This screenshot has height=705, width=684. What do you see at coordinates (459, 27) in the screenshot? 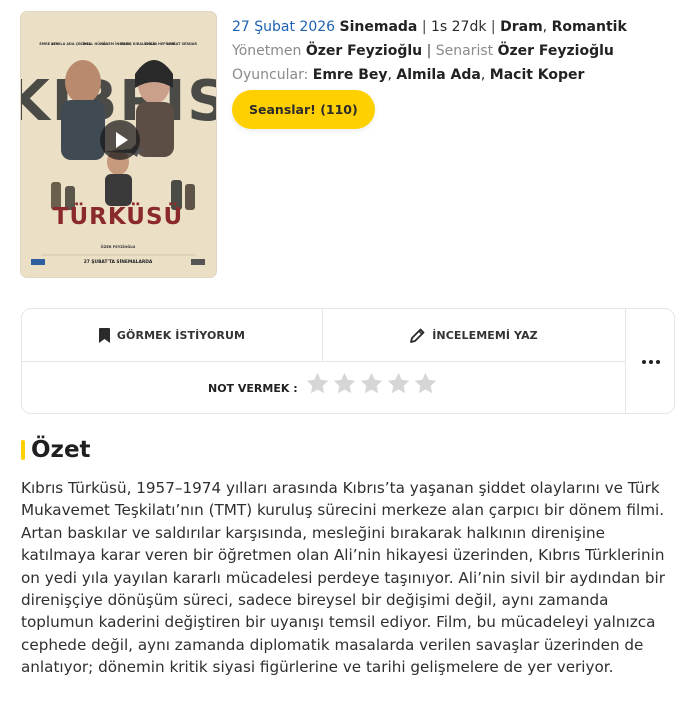
I see `duration-label: 1s 27dk` at bounding box center [459, 27].